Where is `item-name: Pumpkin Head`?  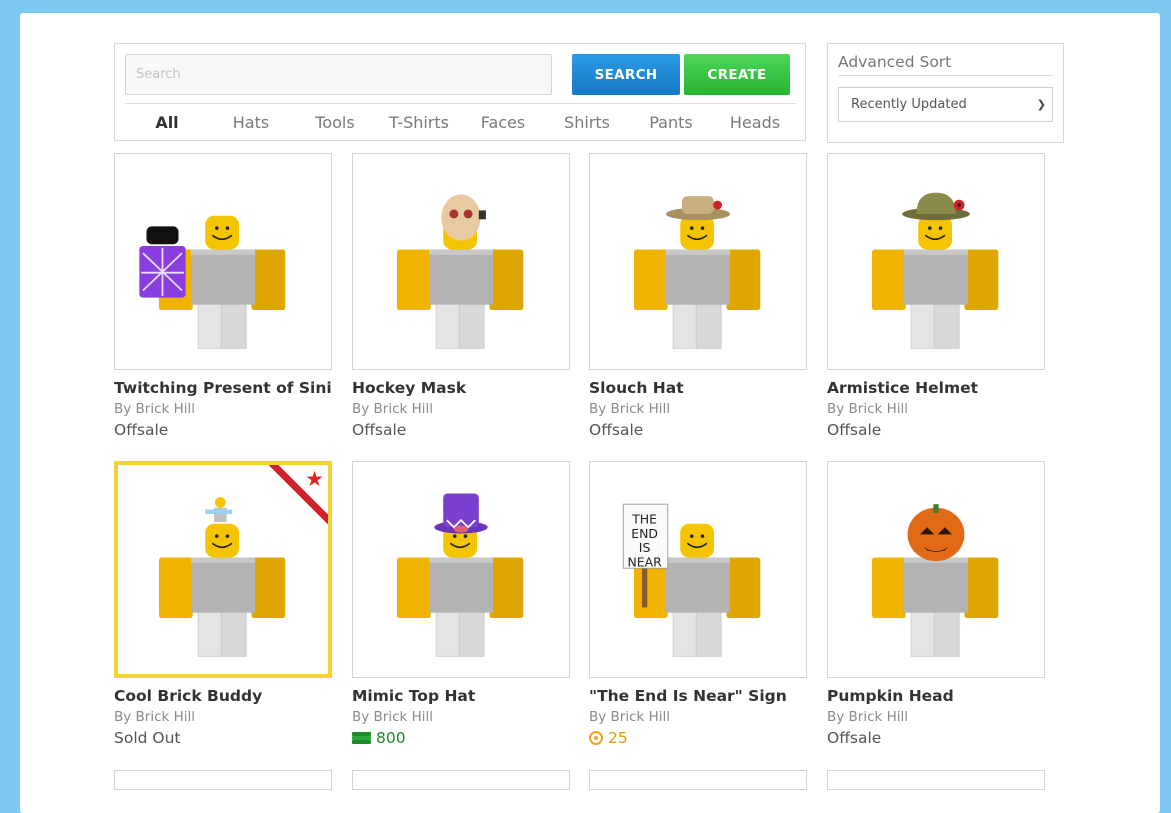 item-name: Pumpkin Head is located at coordinates (936, 696).